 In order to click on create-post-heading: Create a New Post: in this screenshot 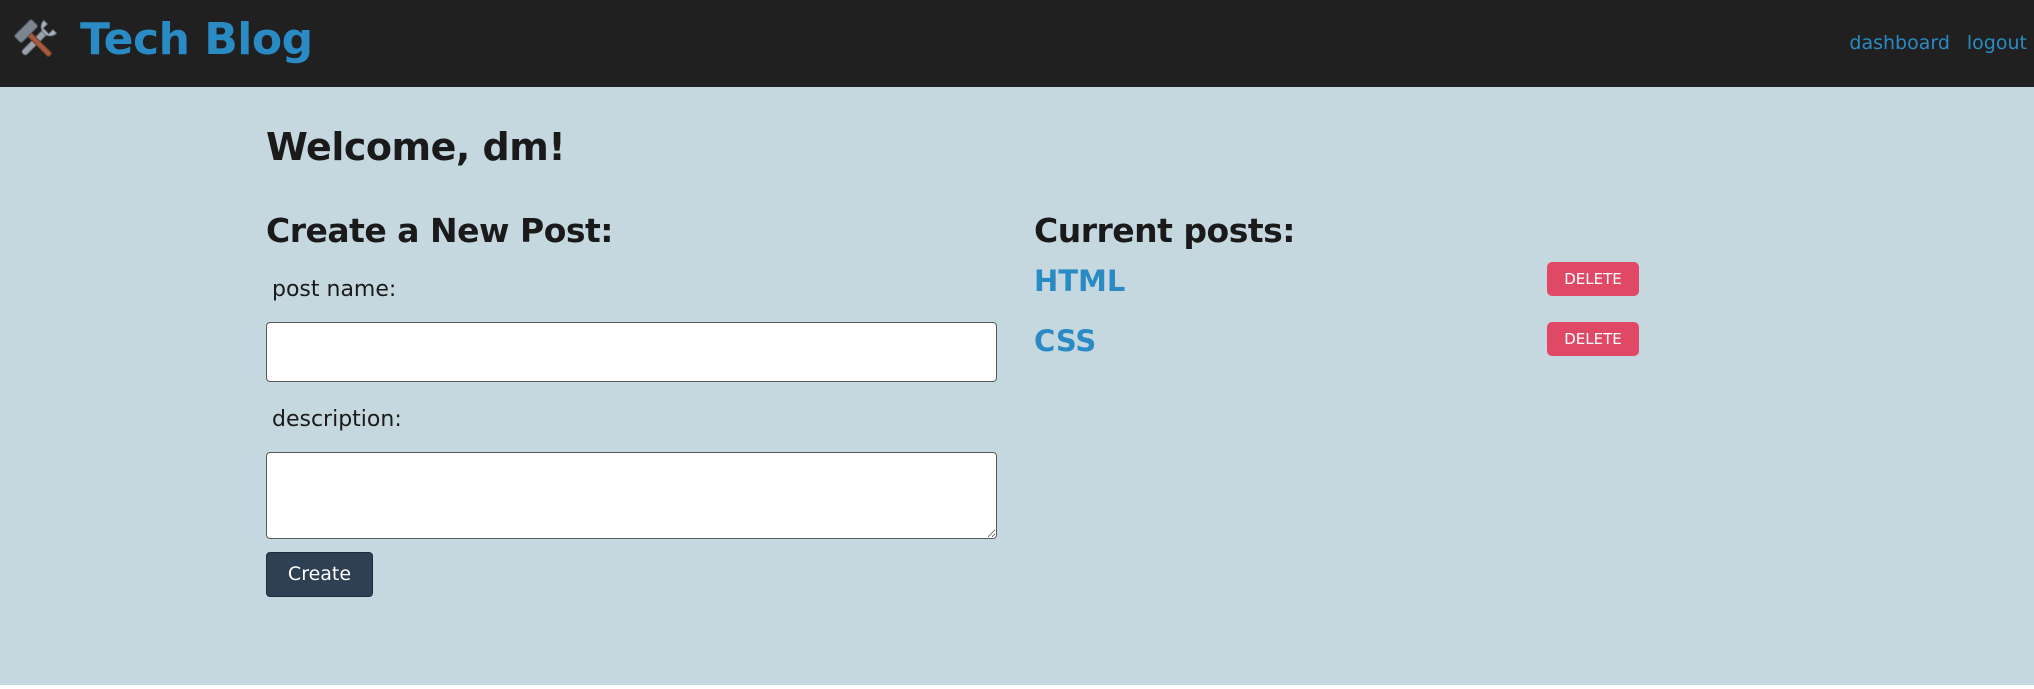, I will do `click(440, 230)`.